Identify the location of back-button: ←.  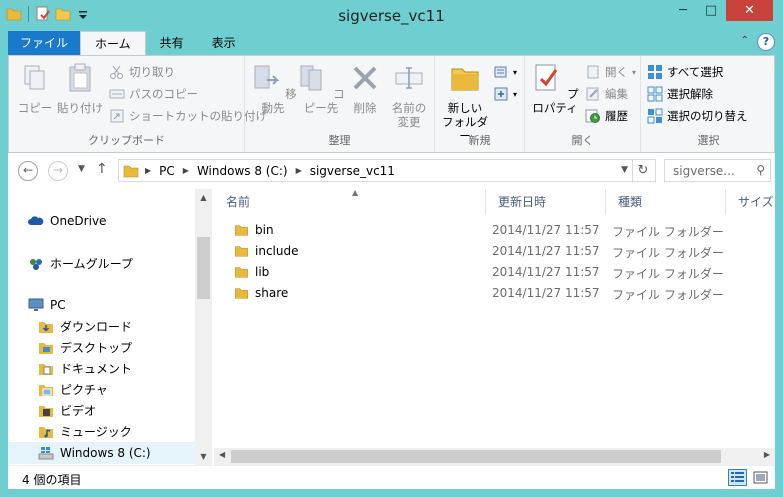
(28, 171).